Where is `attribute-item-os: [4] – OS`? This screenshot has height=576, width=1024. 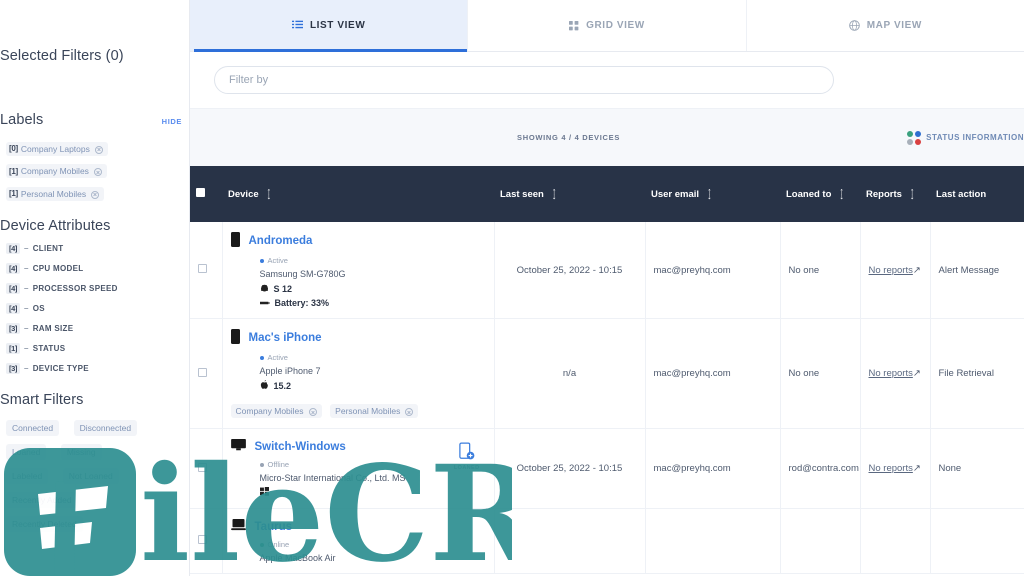 attribute-item-os: [4] – OS is located at coordinates (97, 308).